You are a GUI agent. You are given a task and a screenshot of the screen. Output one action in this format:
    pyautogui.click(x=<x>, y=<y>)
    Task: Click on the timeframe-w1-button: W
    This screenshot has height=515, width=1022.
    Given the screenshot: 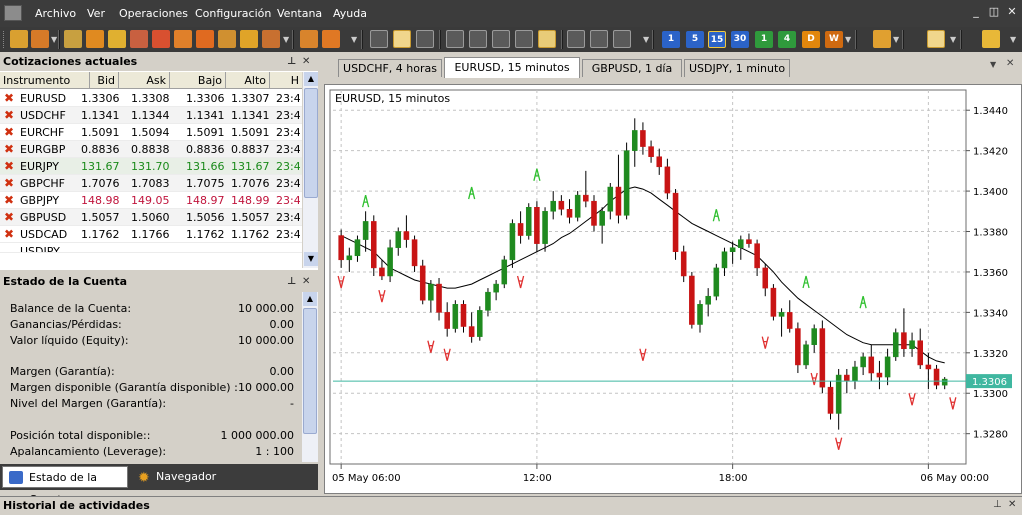 What is the action you would take?
    pyautogui.click(x=834, y=39)
    